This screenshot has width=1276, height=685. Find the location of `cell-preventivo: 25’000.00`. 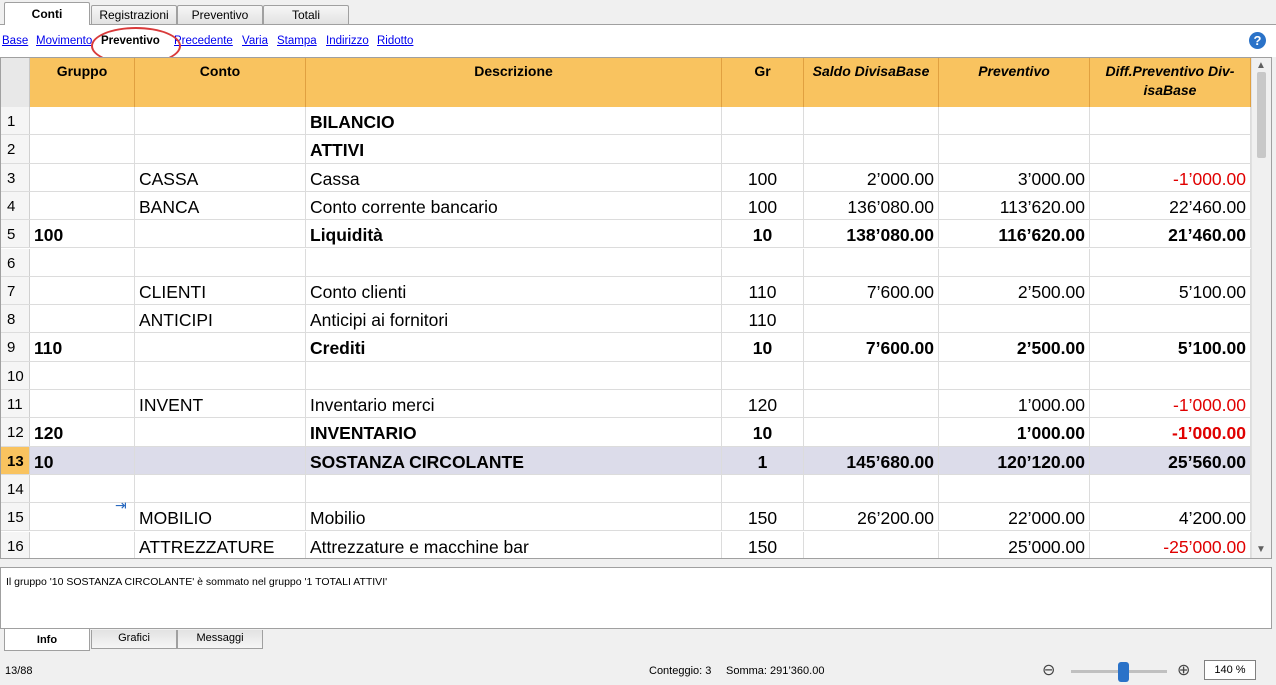

cell-preventivo: 25’000.00 is located at coordinates (1014, 544).